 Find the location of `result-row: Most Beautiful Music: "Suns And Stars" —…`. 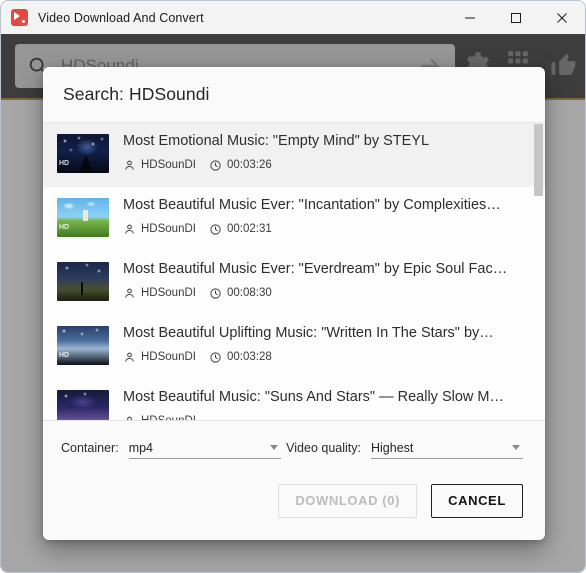

result-row: Most Beautiful Music: "Suns And Stars" —… is located at coordinates (294, 400).